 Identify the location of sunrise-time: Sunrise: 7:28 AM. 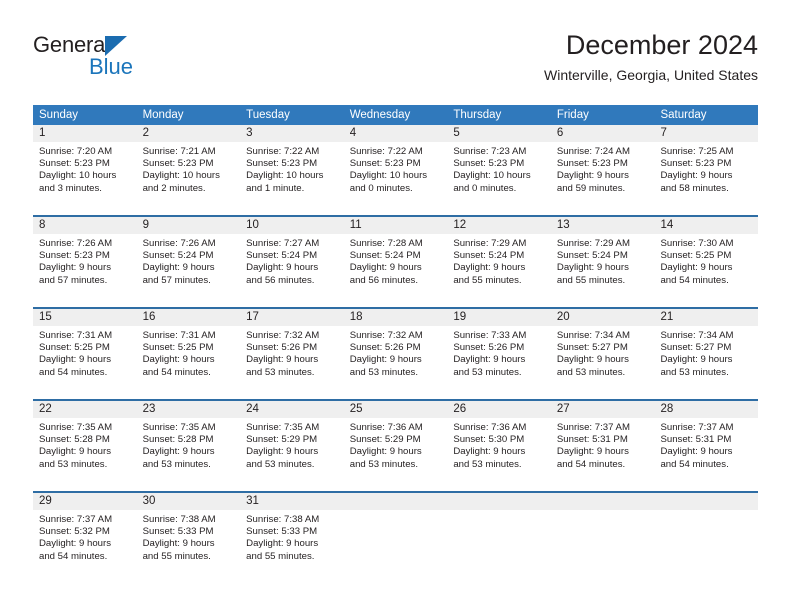
(386, 243).